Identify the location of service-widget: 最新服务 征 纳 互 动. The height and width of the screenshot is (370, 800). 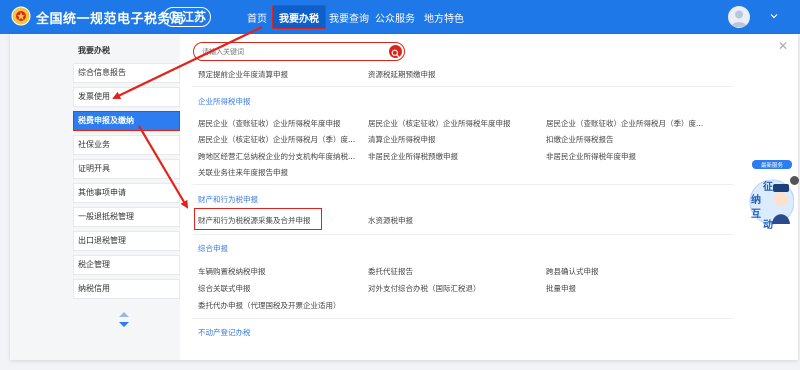
(770, 196).